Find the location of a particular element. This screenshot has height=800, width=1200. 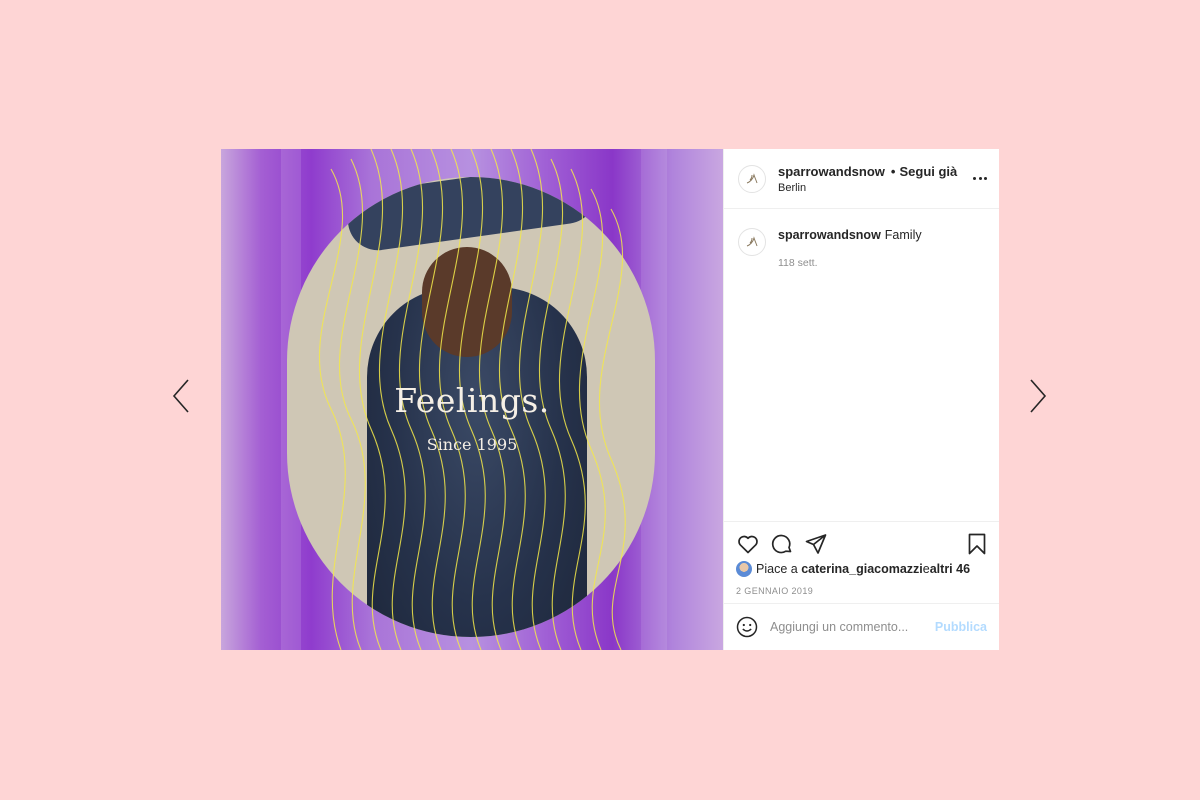

like-button is located at coordinates (748, 544).